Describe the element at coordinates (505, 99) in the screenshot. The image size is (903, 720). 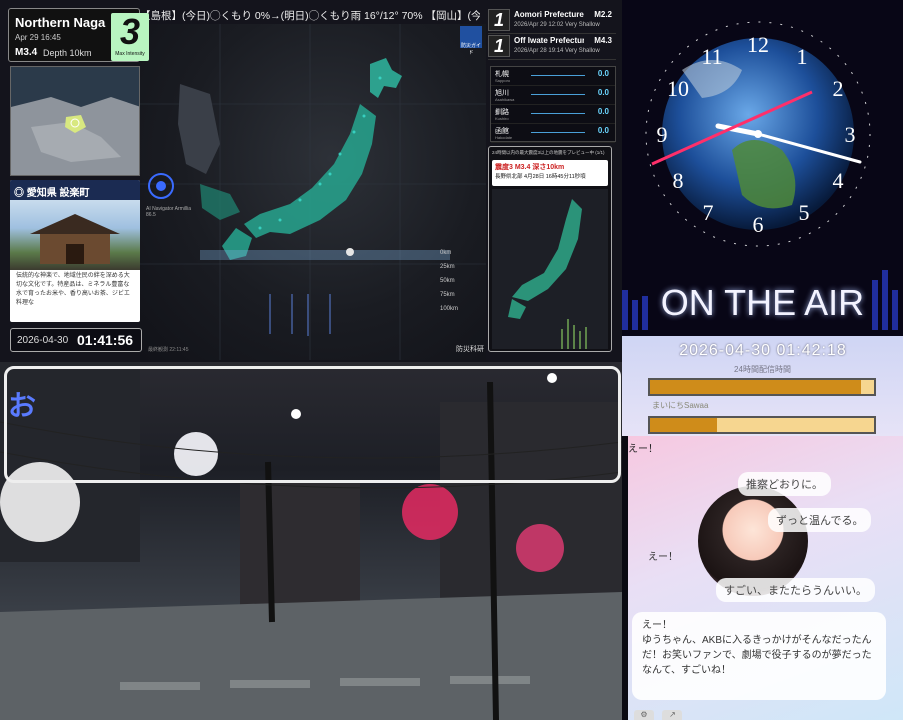
I see `sensor-name-en: Asahikawa` at that location.